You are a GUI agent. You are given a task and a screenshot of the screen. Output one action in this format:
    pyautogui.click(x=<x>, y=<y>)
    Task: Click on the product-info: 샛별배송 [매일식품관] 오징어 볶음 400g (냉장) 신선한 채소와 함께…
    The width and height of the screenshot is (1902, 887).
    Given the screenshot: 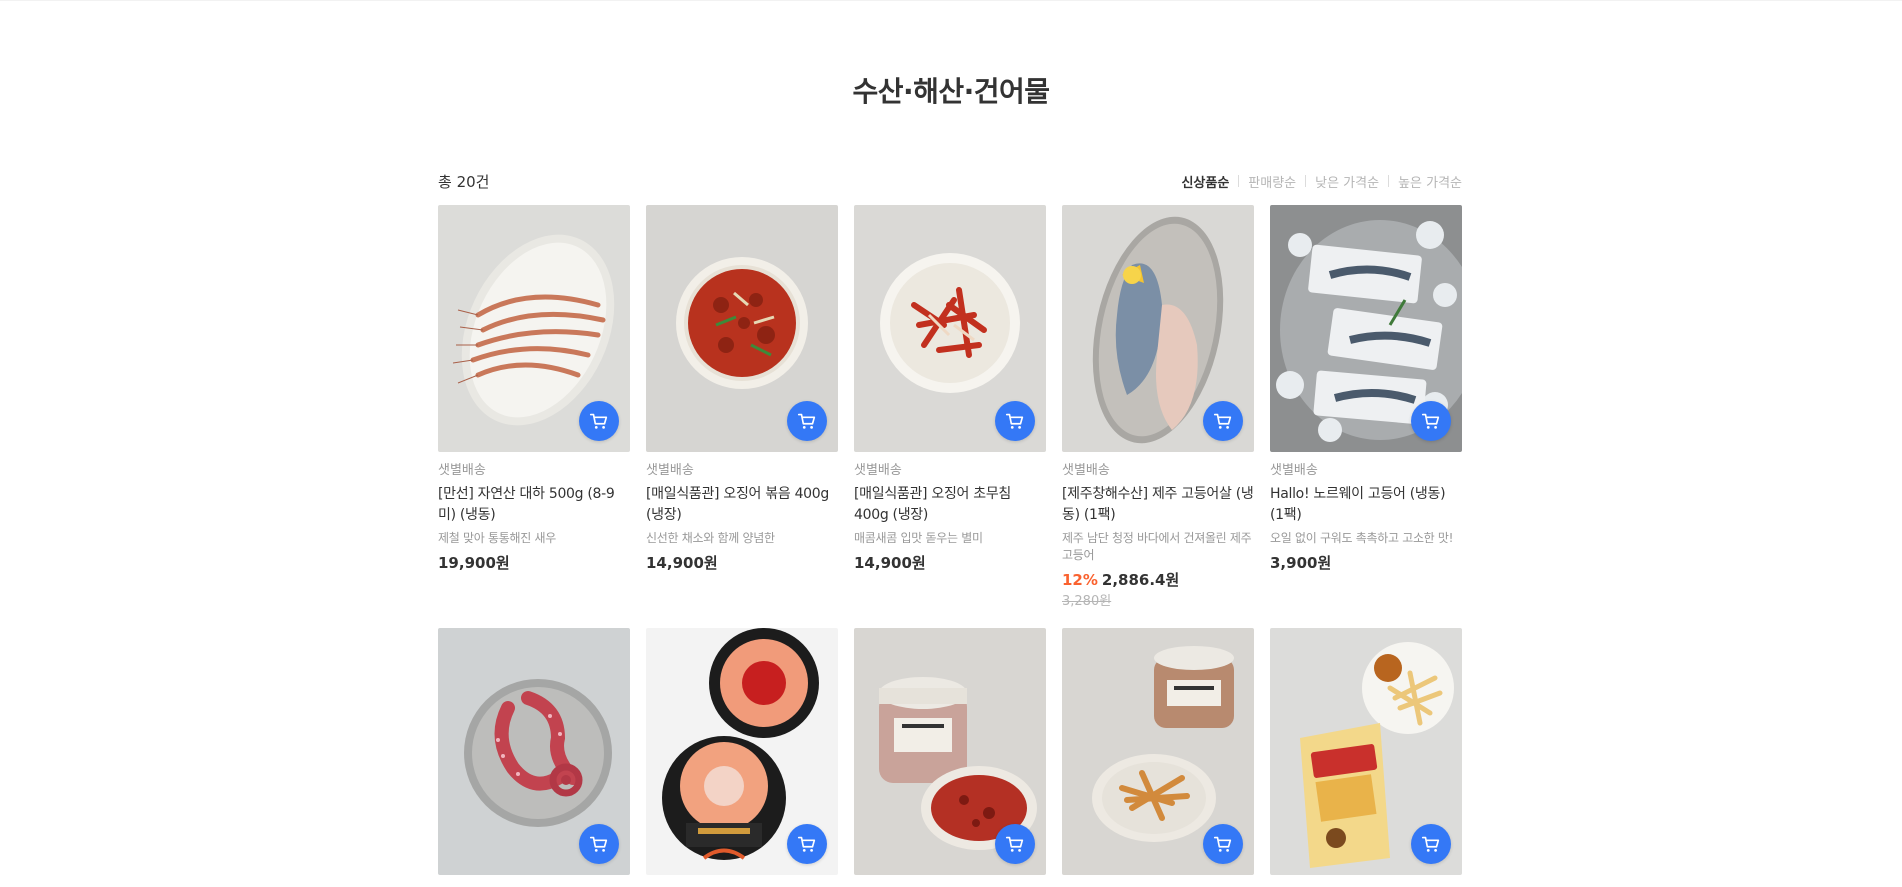 What is the action you would take?
    pyautogui.click(x=742, y=512)
    